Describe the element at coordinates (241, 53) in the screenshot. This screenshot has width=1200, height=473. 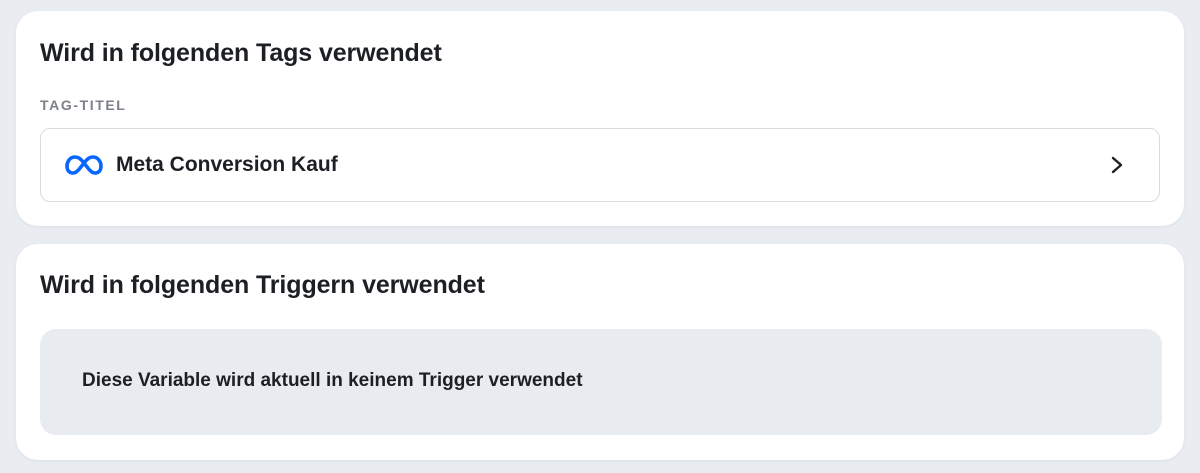
I see `tags-card-title: Wird in folgenden Tags verwendet` at that location.